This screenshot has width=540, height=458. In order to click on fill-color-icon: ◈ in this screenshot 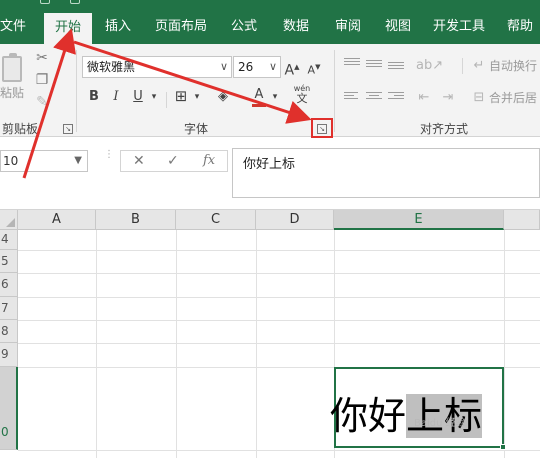, I will do `click(223, 97)`.